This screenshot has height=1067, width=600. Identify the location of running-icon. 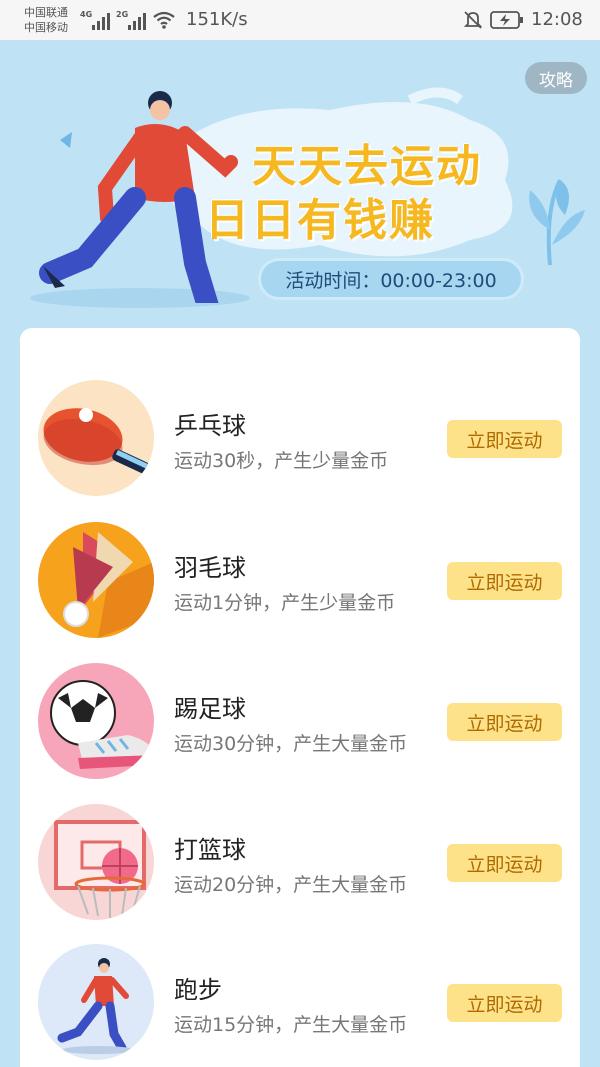
(96, 1002).